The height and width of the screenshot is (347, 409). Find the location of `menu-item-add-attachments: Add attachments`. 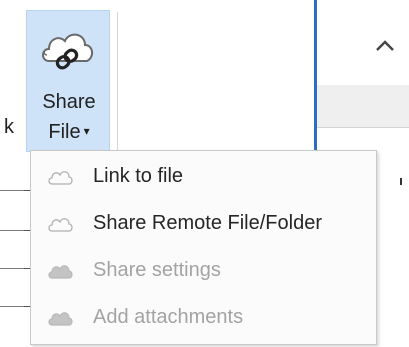

menu-item-add-attachments: Add attachments is located at coordinates (203, 319).